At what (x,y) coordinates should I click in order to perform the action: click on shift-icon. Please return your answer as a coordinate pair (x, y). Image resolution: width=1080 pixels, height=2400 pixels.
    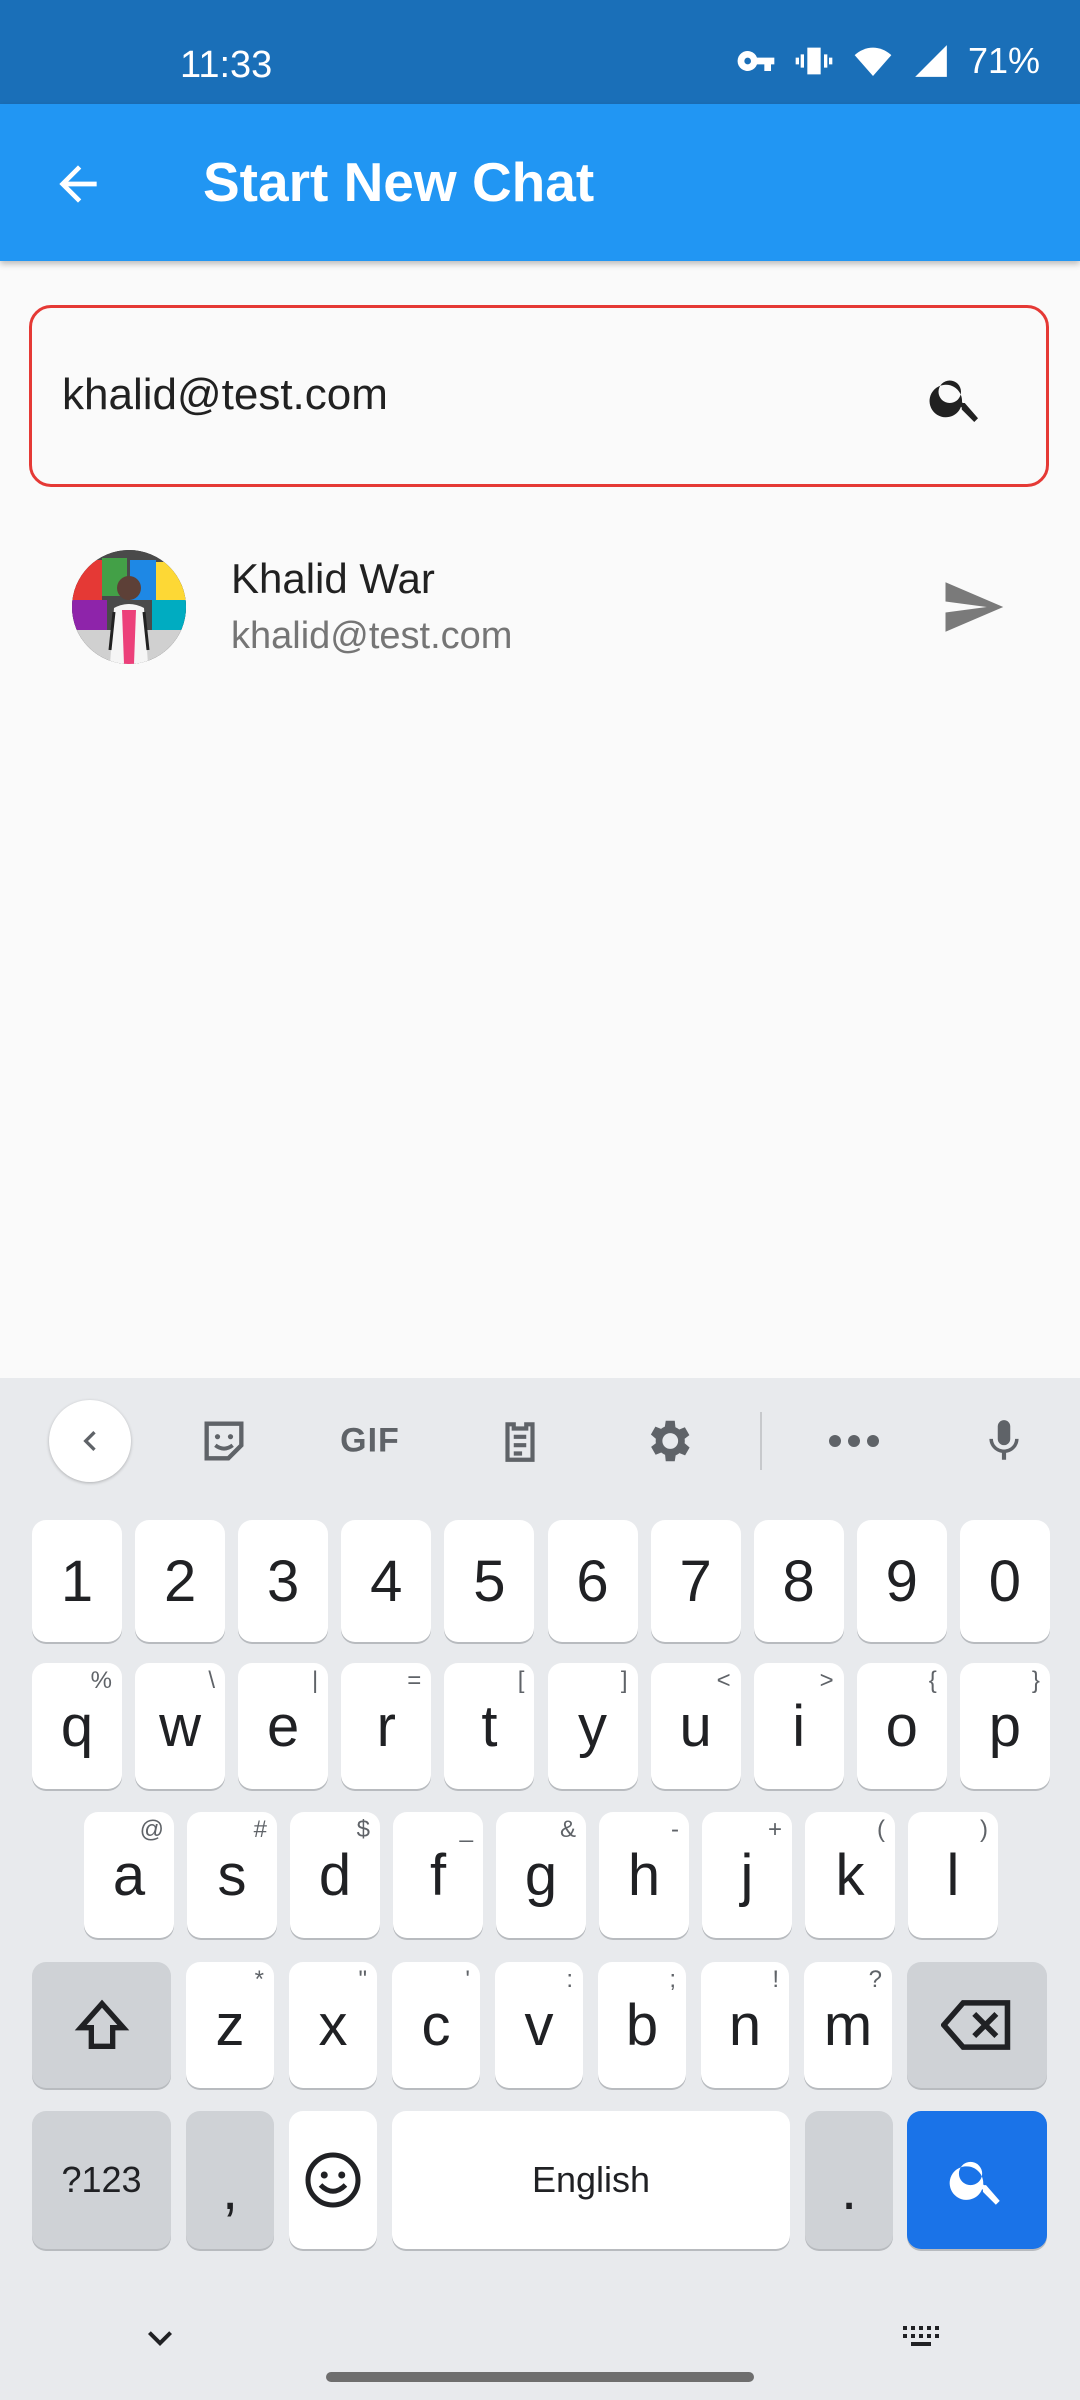
    Looking at the image, I should click on (101, 2024).